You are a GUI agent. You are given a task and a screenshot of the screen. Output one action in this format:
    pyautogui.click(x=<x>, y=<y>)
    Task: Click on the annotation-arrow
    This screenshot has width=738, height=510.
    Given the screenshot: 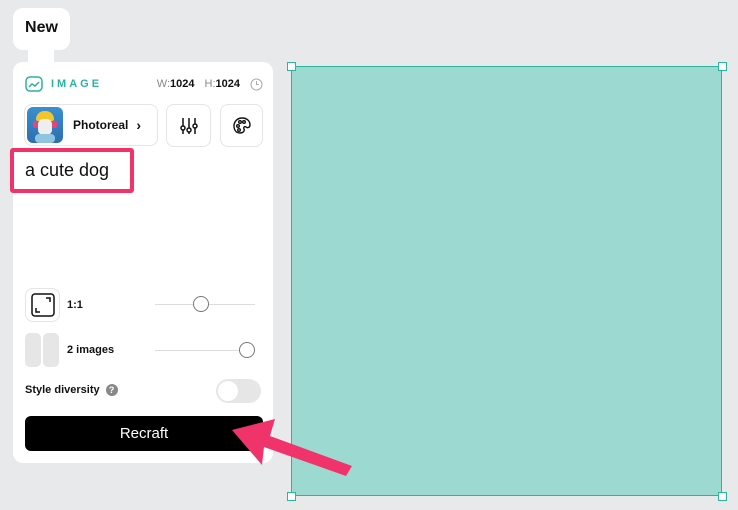 What is the action you would take?
    pyautogui.click(x=292, y=447)
    